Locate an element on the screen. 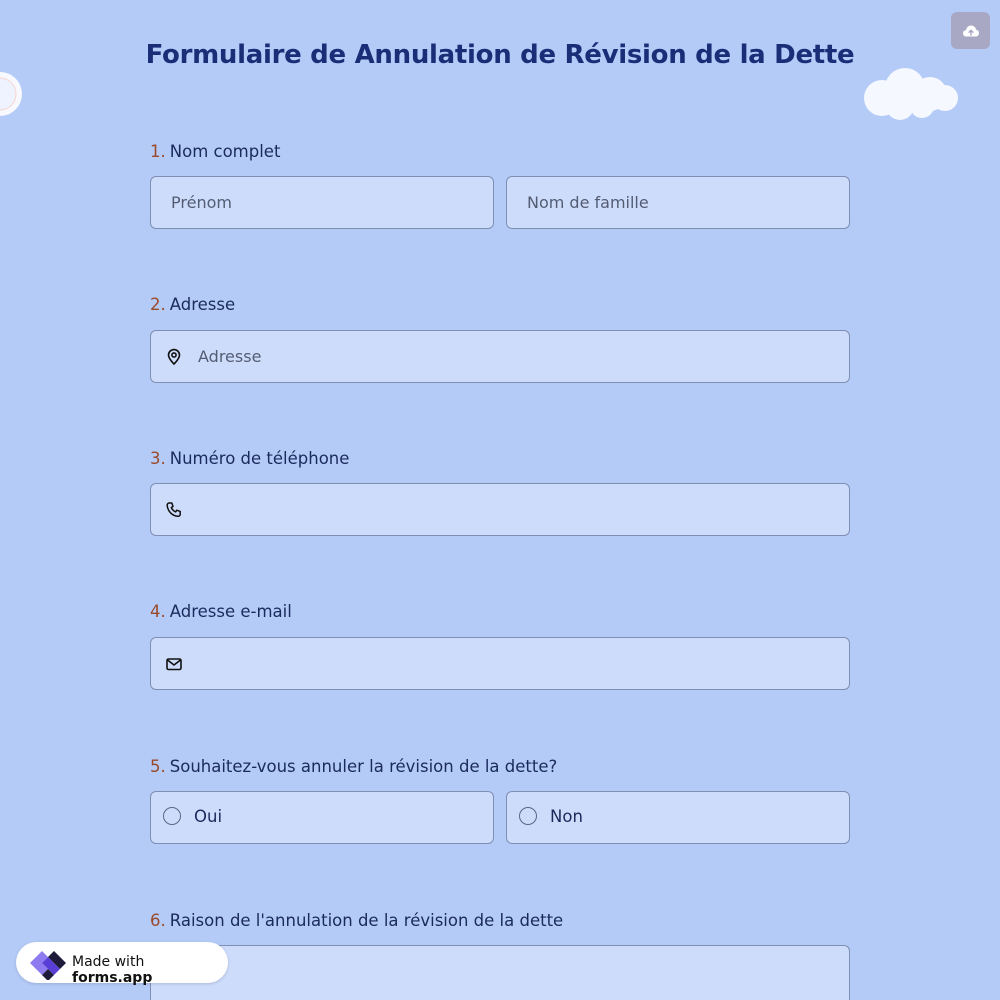  question-1-label: 1. Nom complet is located at coordinates (215, 151).